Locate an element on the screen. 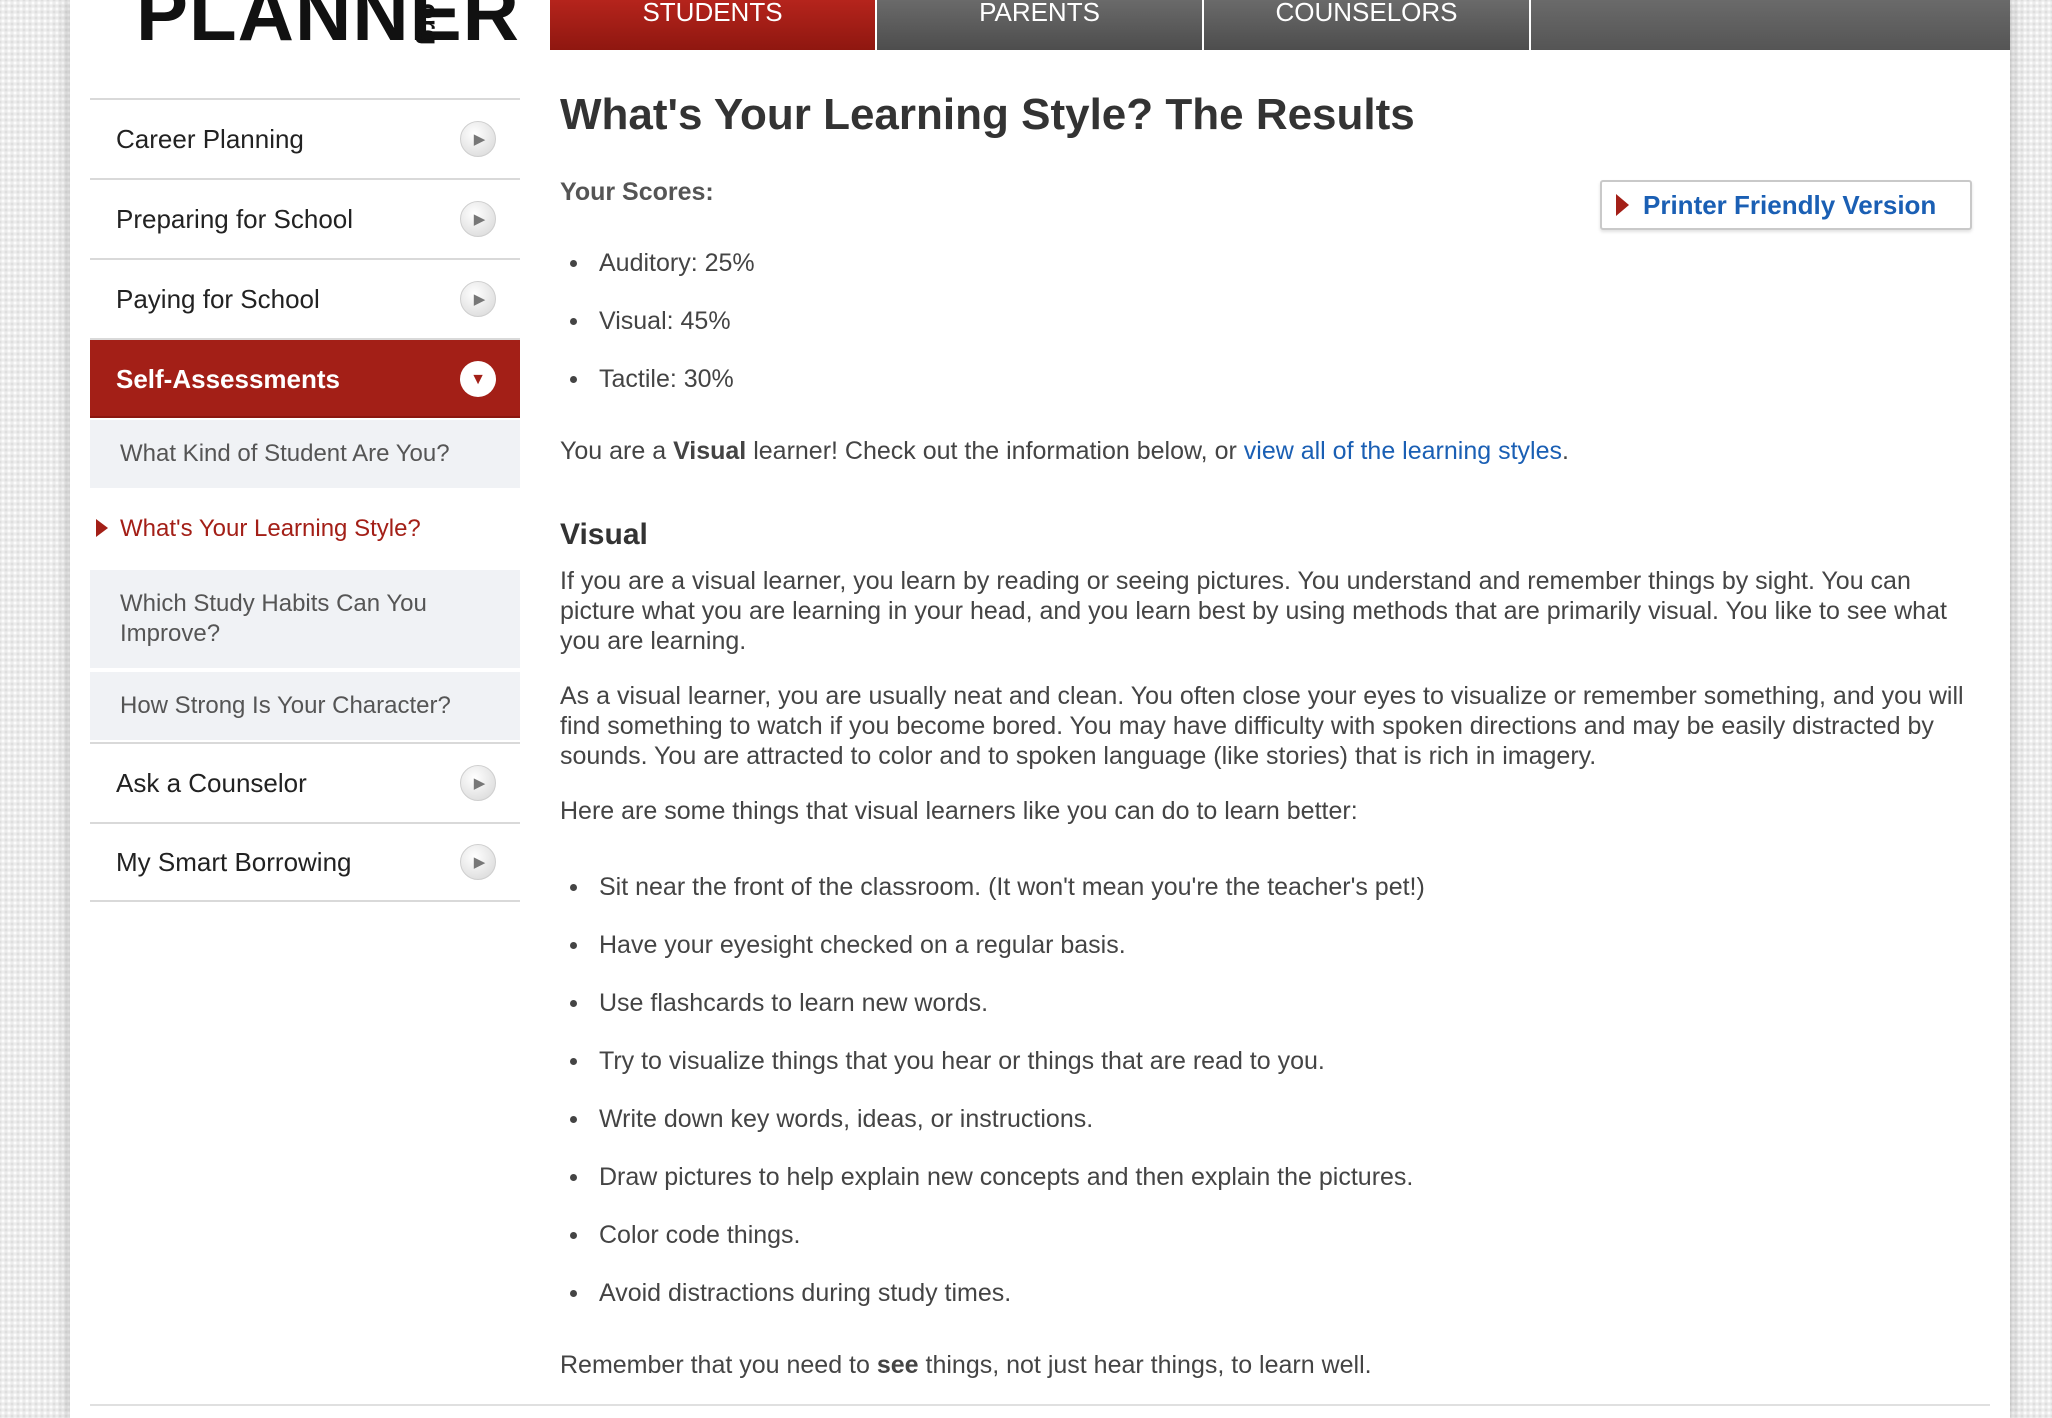  closing-bold: see is located at coordinates (897, 1365).